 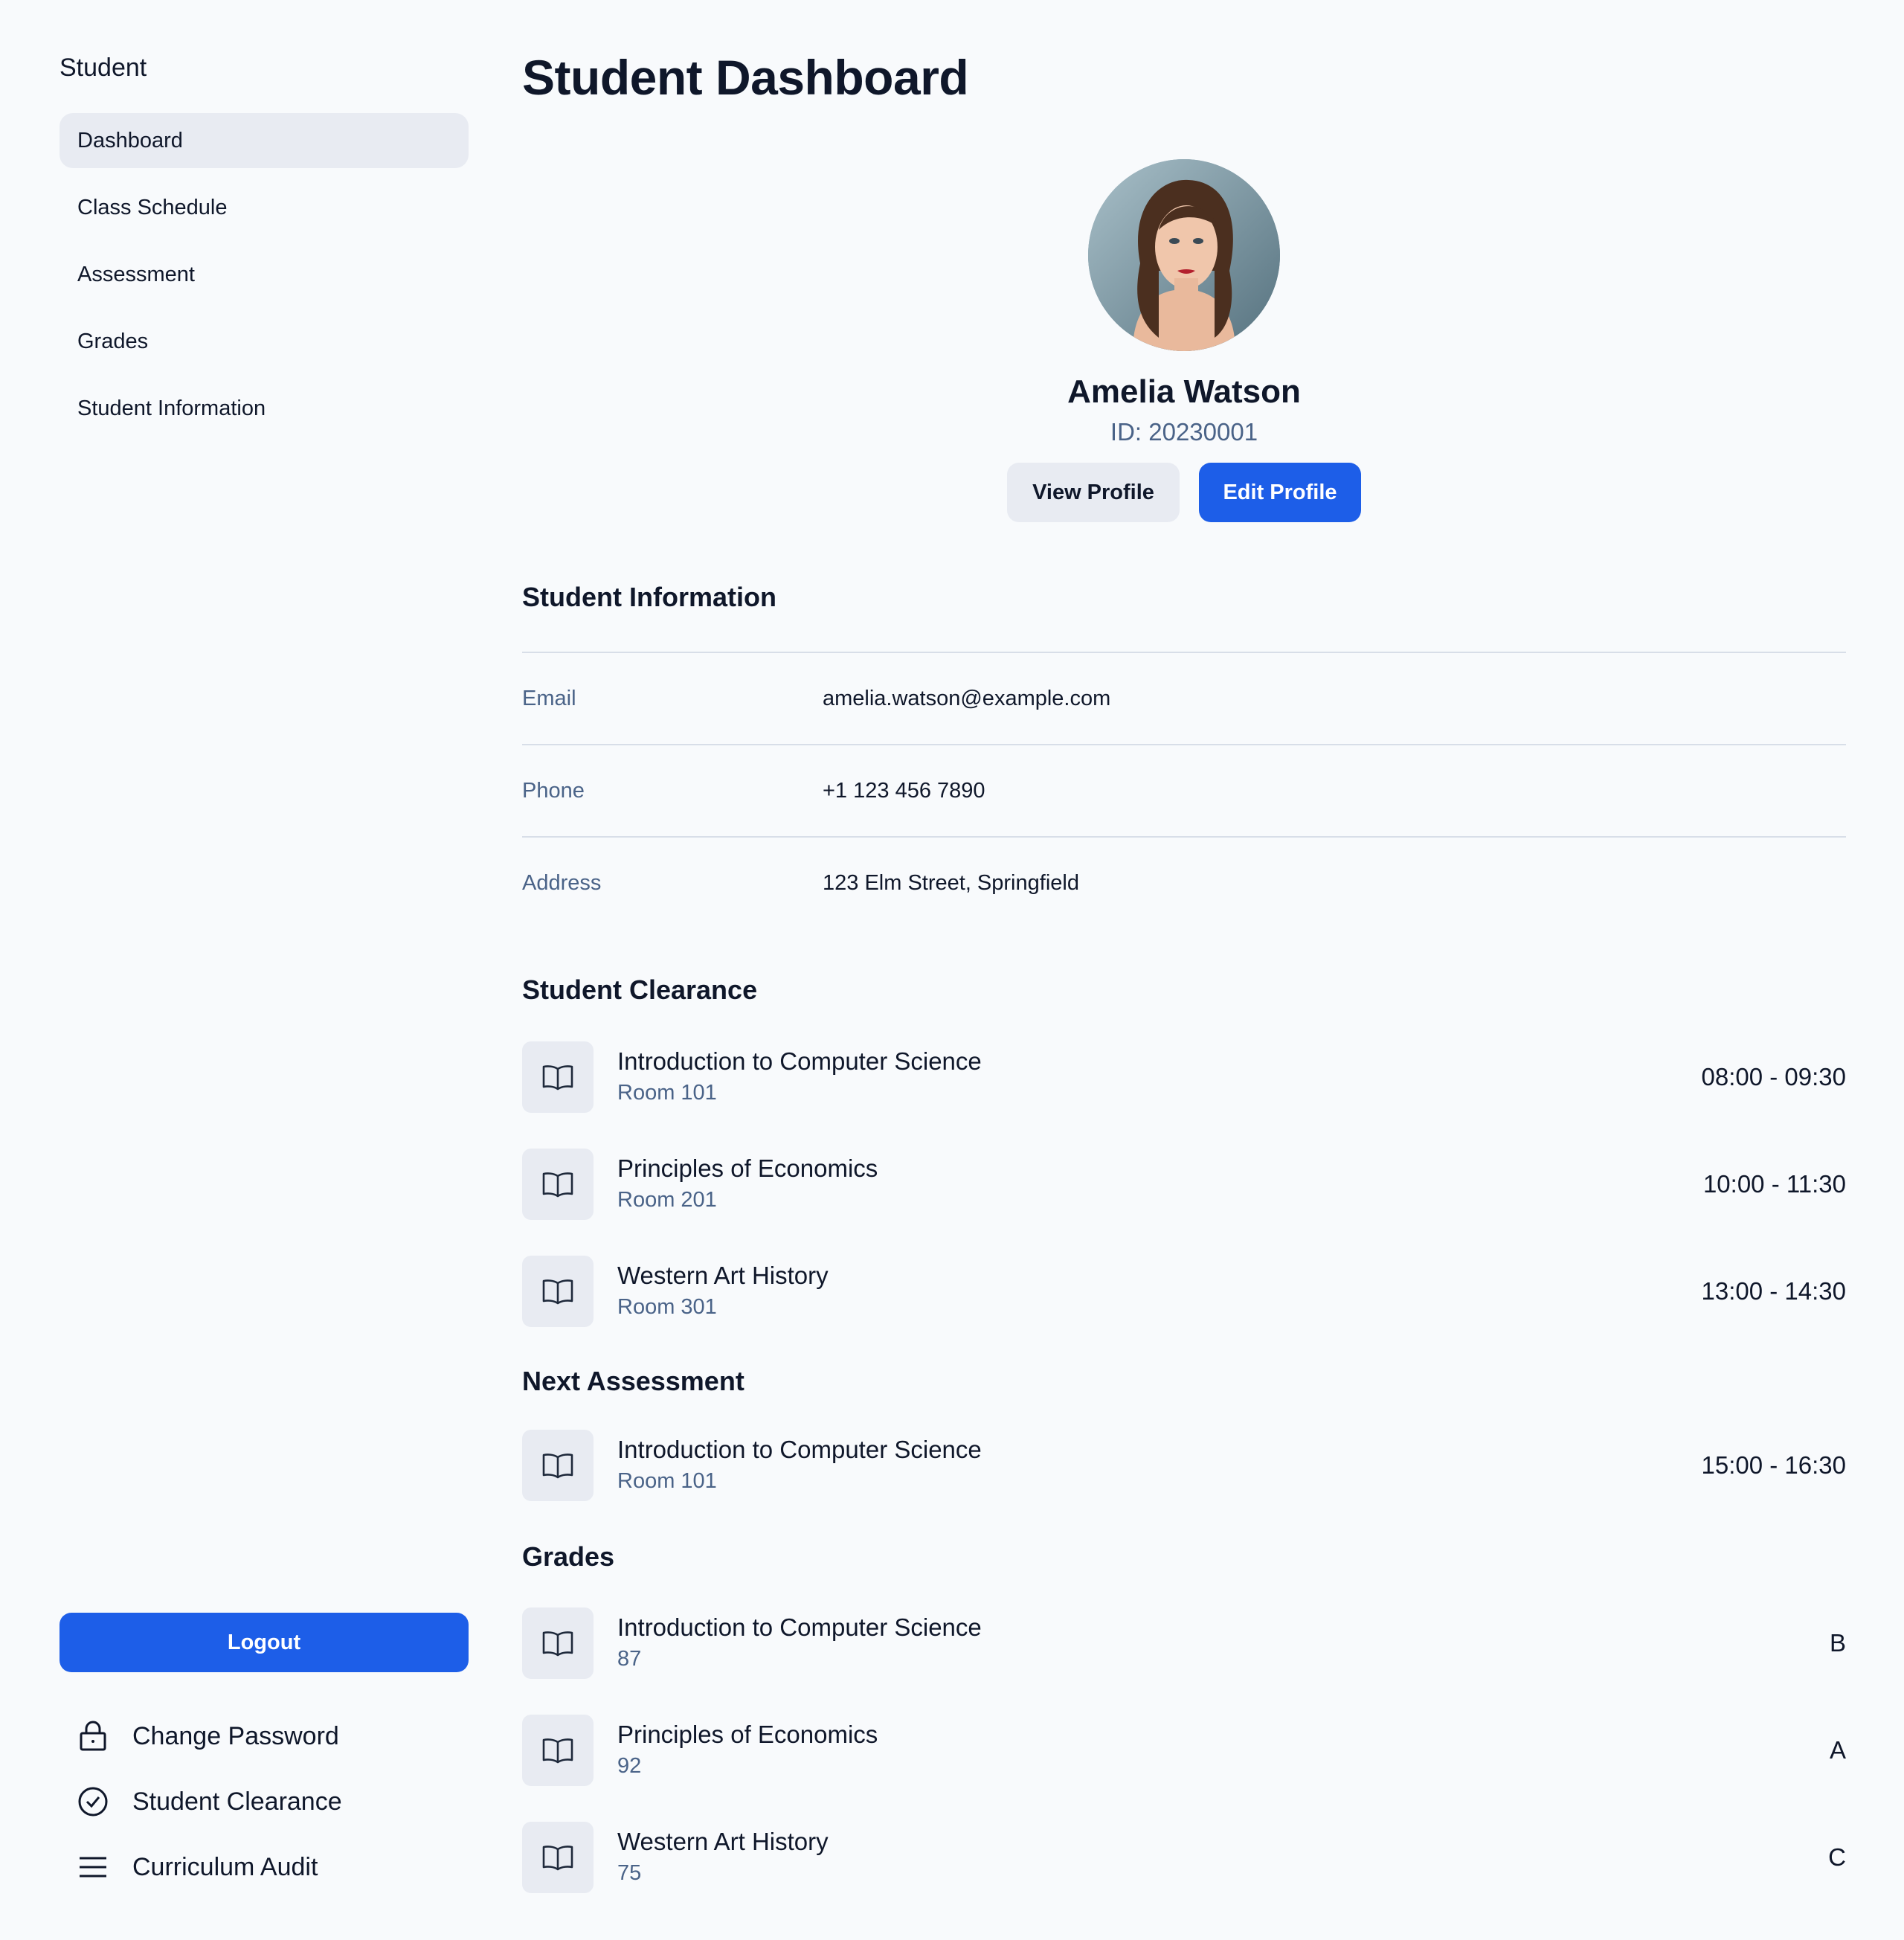 What do you see at coordinates (1838, 1643) in the screenshot?
I see `course-grade: B` at bounding box center [1838, 1643].